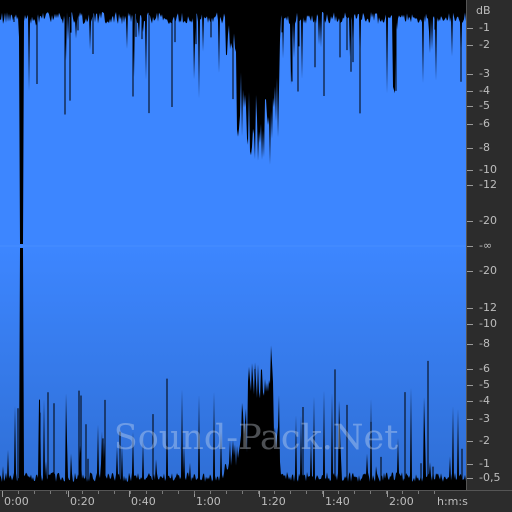 This screenshot has width=512, height=512. Describe the element at coordinates (401, 501) in the screenshot. I see `time-label: 2:00` at that location.